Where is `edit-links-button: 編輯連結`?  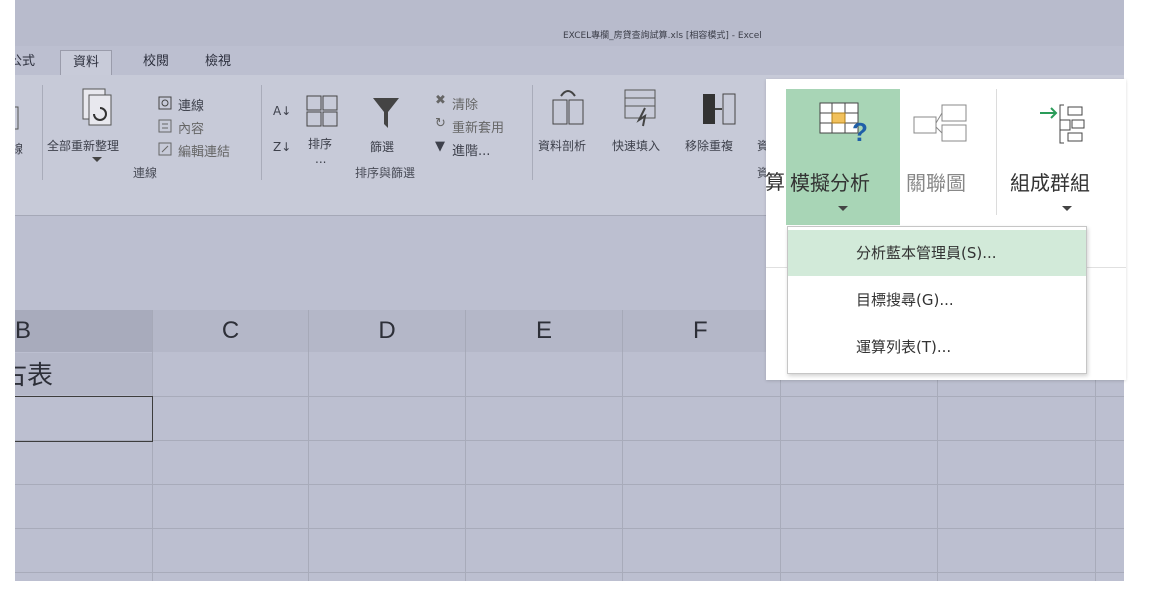
edit-links-button: 編輯連結 is located at coordinates (204, 150).